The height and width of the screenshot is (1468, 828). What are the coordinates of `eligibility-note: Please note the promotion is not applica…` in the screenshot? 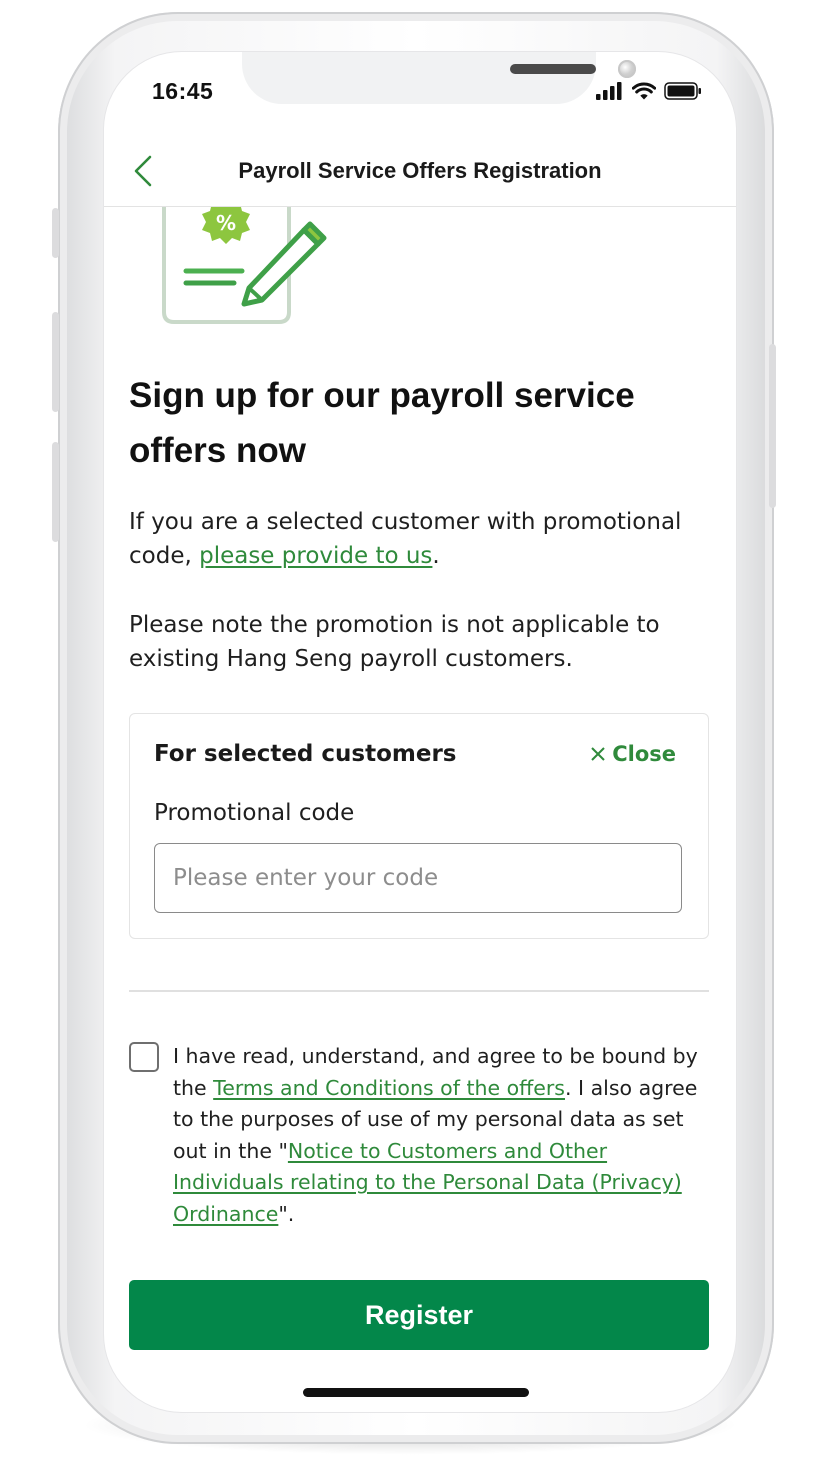 It's located at (394, 642).